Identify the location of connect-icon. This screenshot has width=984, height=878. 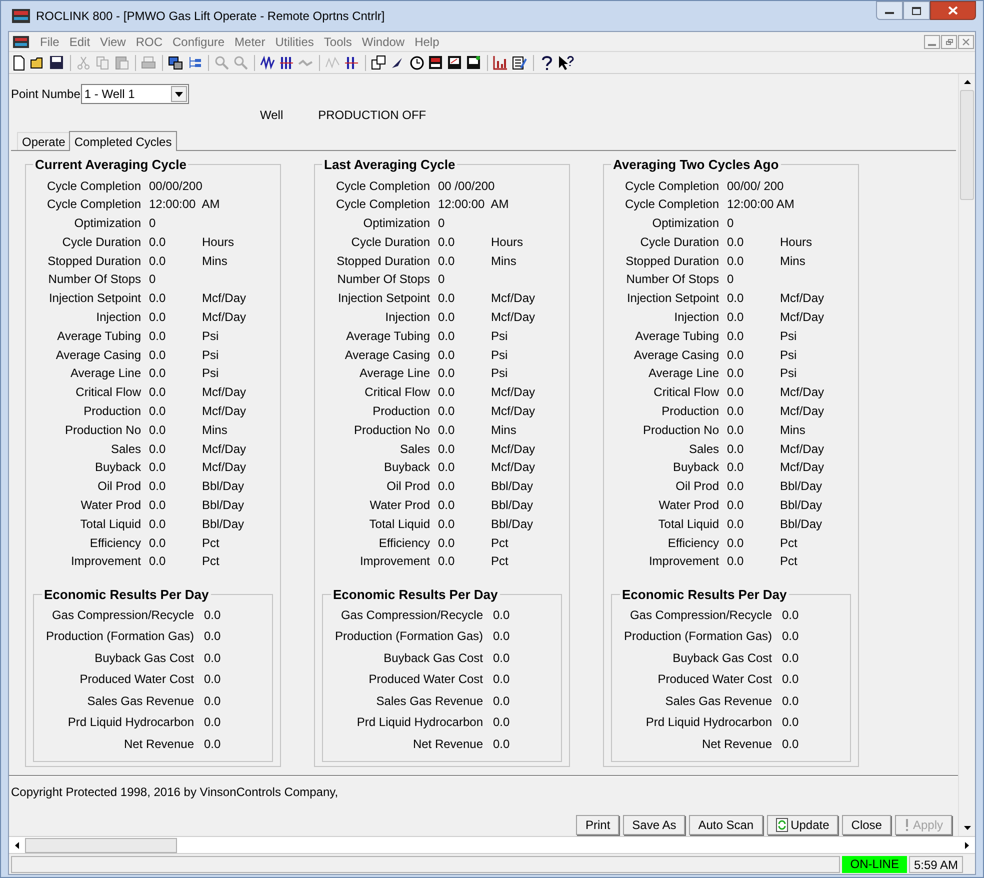
(176, 62).